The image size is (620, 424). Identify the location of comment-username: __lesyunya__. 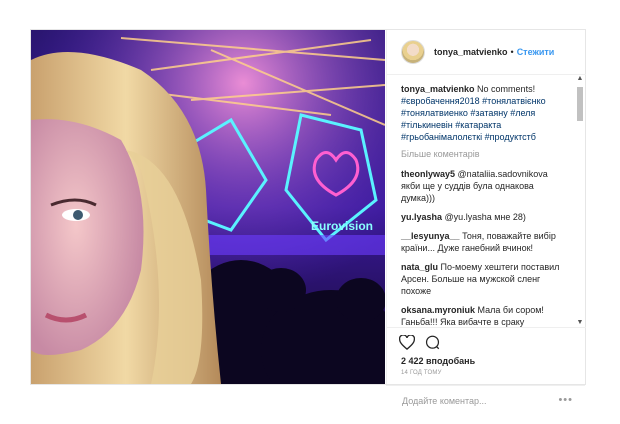
(430, 236).